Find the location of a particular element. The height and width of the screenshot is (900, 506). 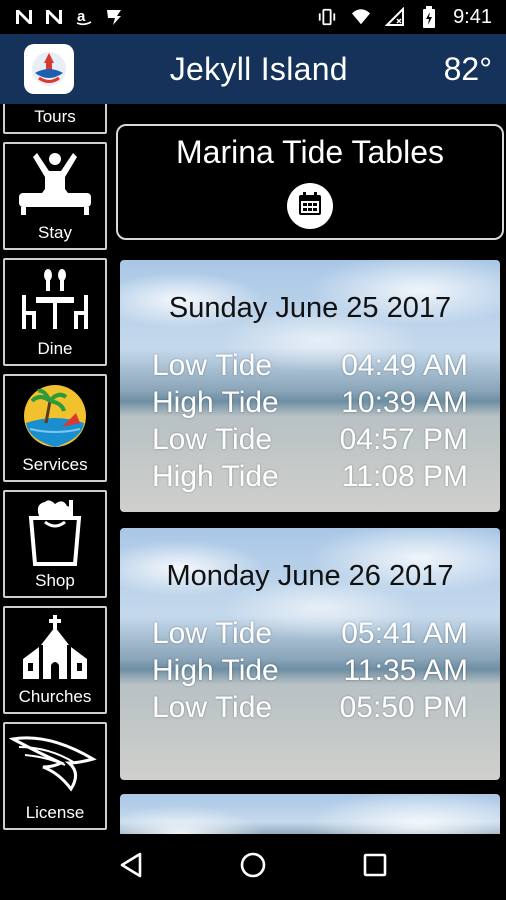

sidebar-item-churches: Churches is located at coordinates (55, 660).